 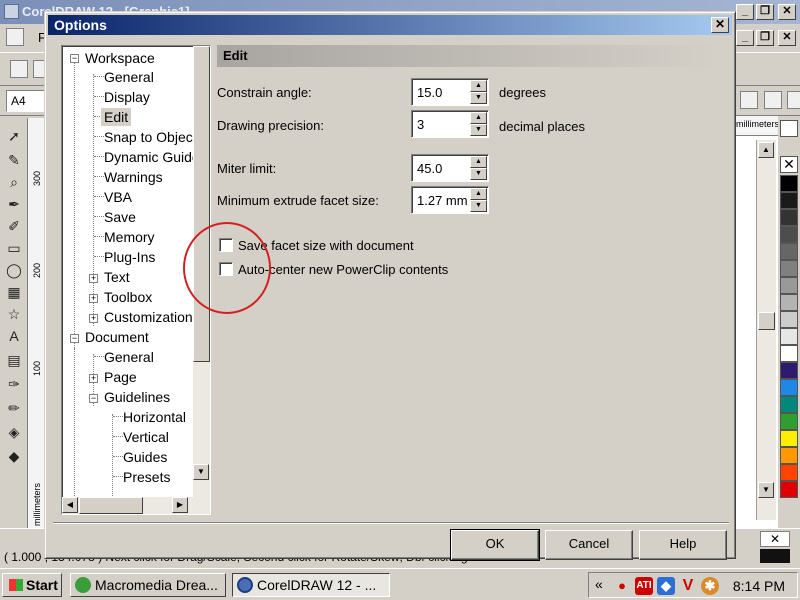 I want to click on fill-tool-icon: ◈, so click(x=14, y=432).